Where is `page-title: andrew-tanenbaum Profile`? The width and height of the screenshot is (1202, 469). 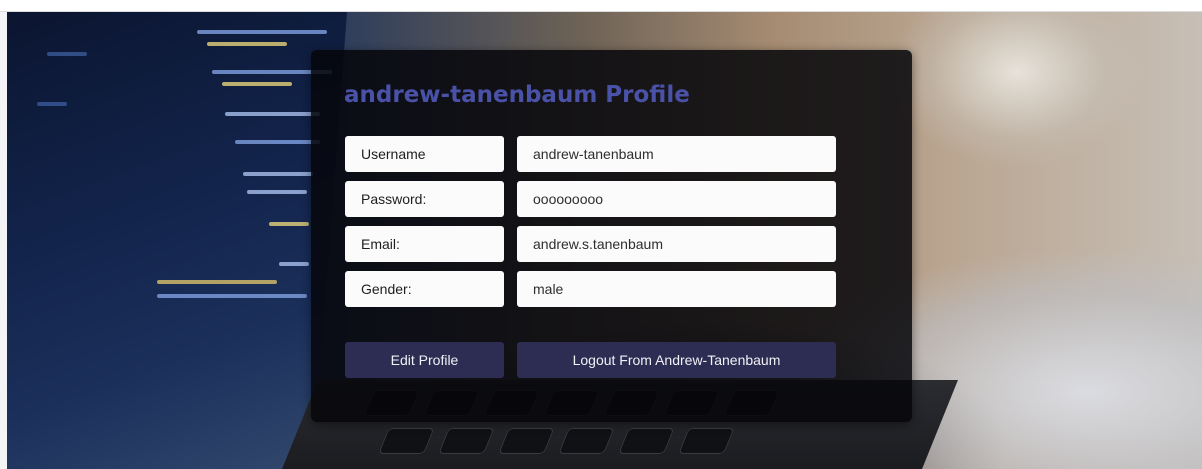
page-title: andrew-tanenbaum Profile is located at coordinates (517, 95).